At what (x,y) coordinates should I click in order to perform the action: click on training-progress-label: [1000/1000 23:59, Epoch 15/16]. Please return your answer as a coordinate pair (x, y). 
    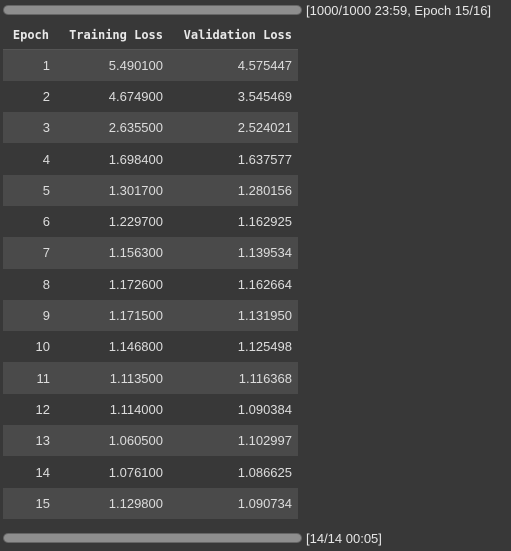
    Looking at the image, I should click on (399, 10).